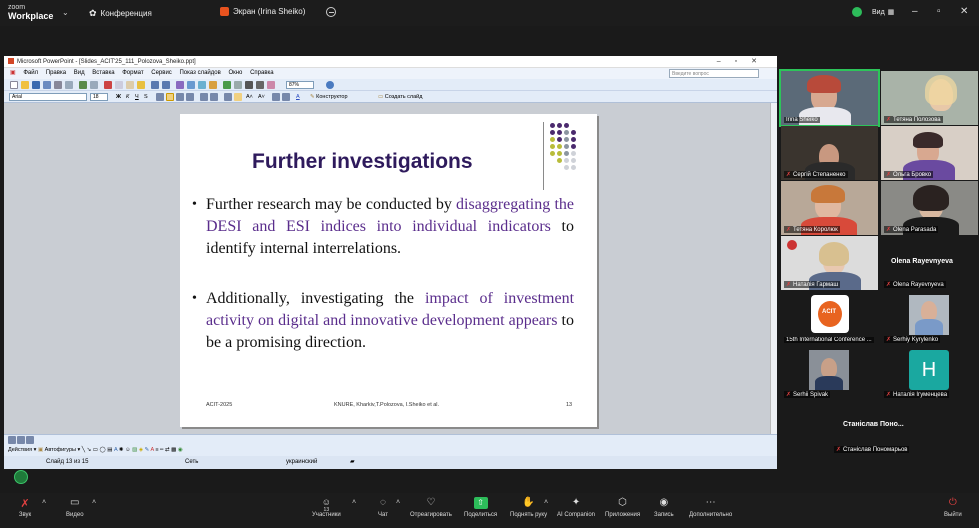  Describe the element at coordinates (202, 85) in the screenshot. I see `tables-borders-icon` at that location.